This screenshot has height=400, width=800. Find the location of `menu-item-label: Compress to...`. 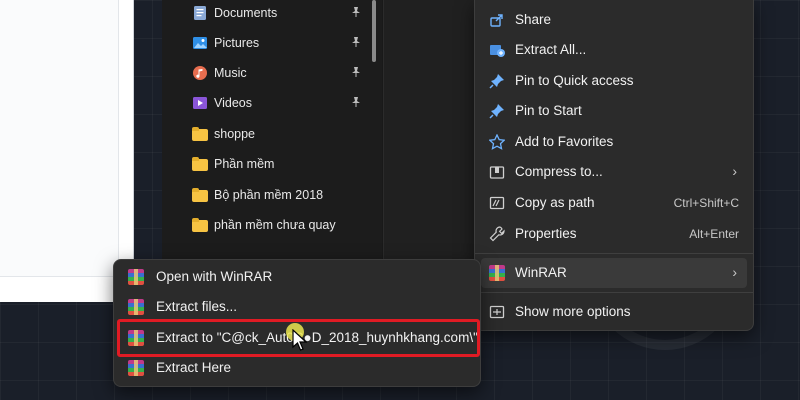

menu-item-label: Compress to... is located at coordinates (559, 171).